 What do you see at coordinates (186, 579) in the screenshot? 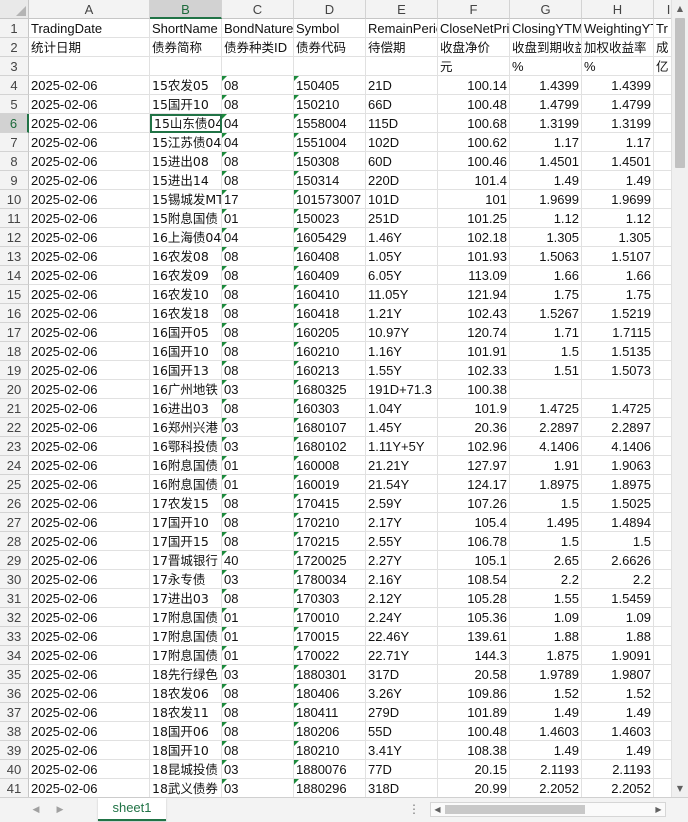
I see `cell-b30: 17永专债` at bounding box center [186, 579].